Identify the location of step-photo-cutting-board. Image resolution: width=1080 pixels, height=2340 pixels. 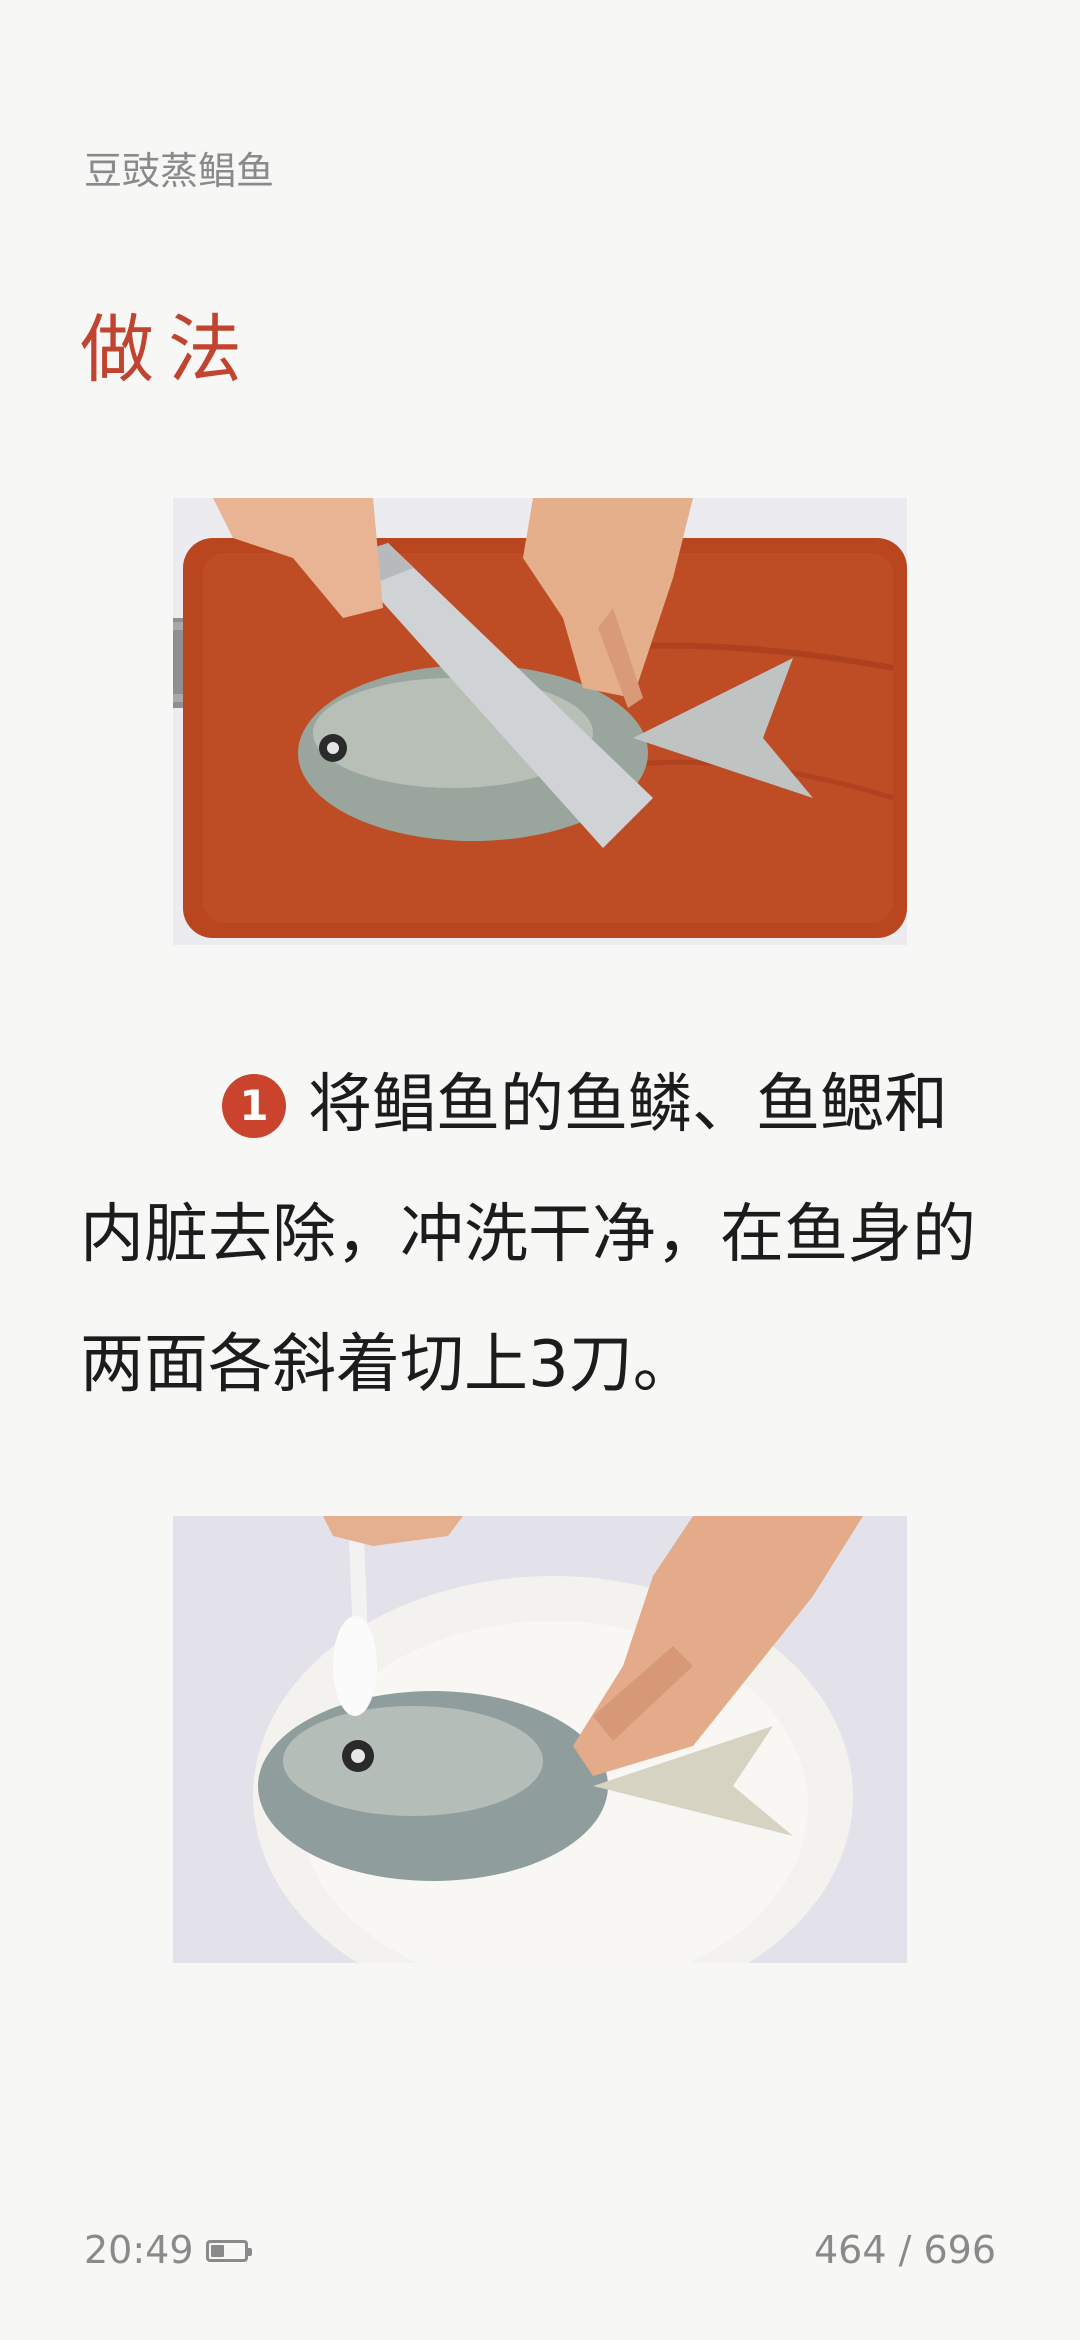
(540, 721).